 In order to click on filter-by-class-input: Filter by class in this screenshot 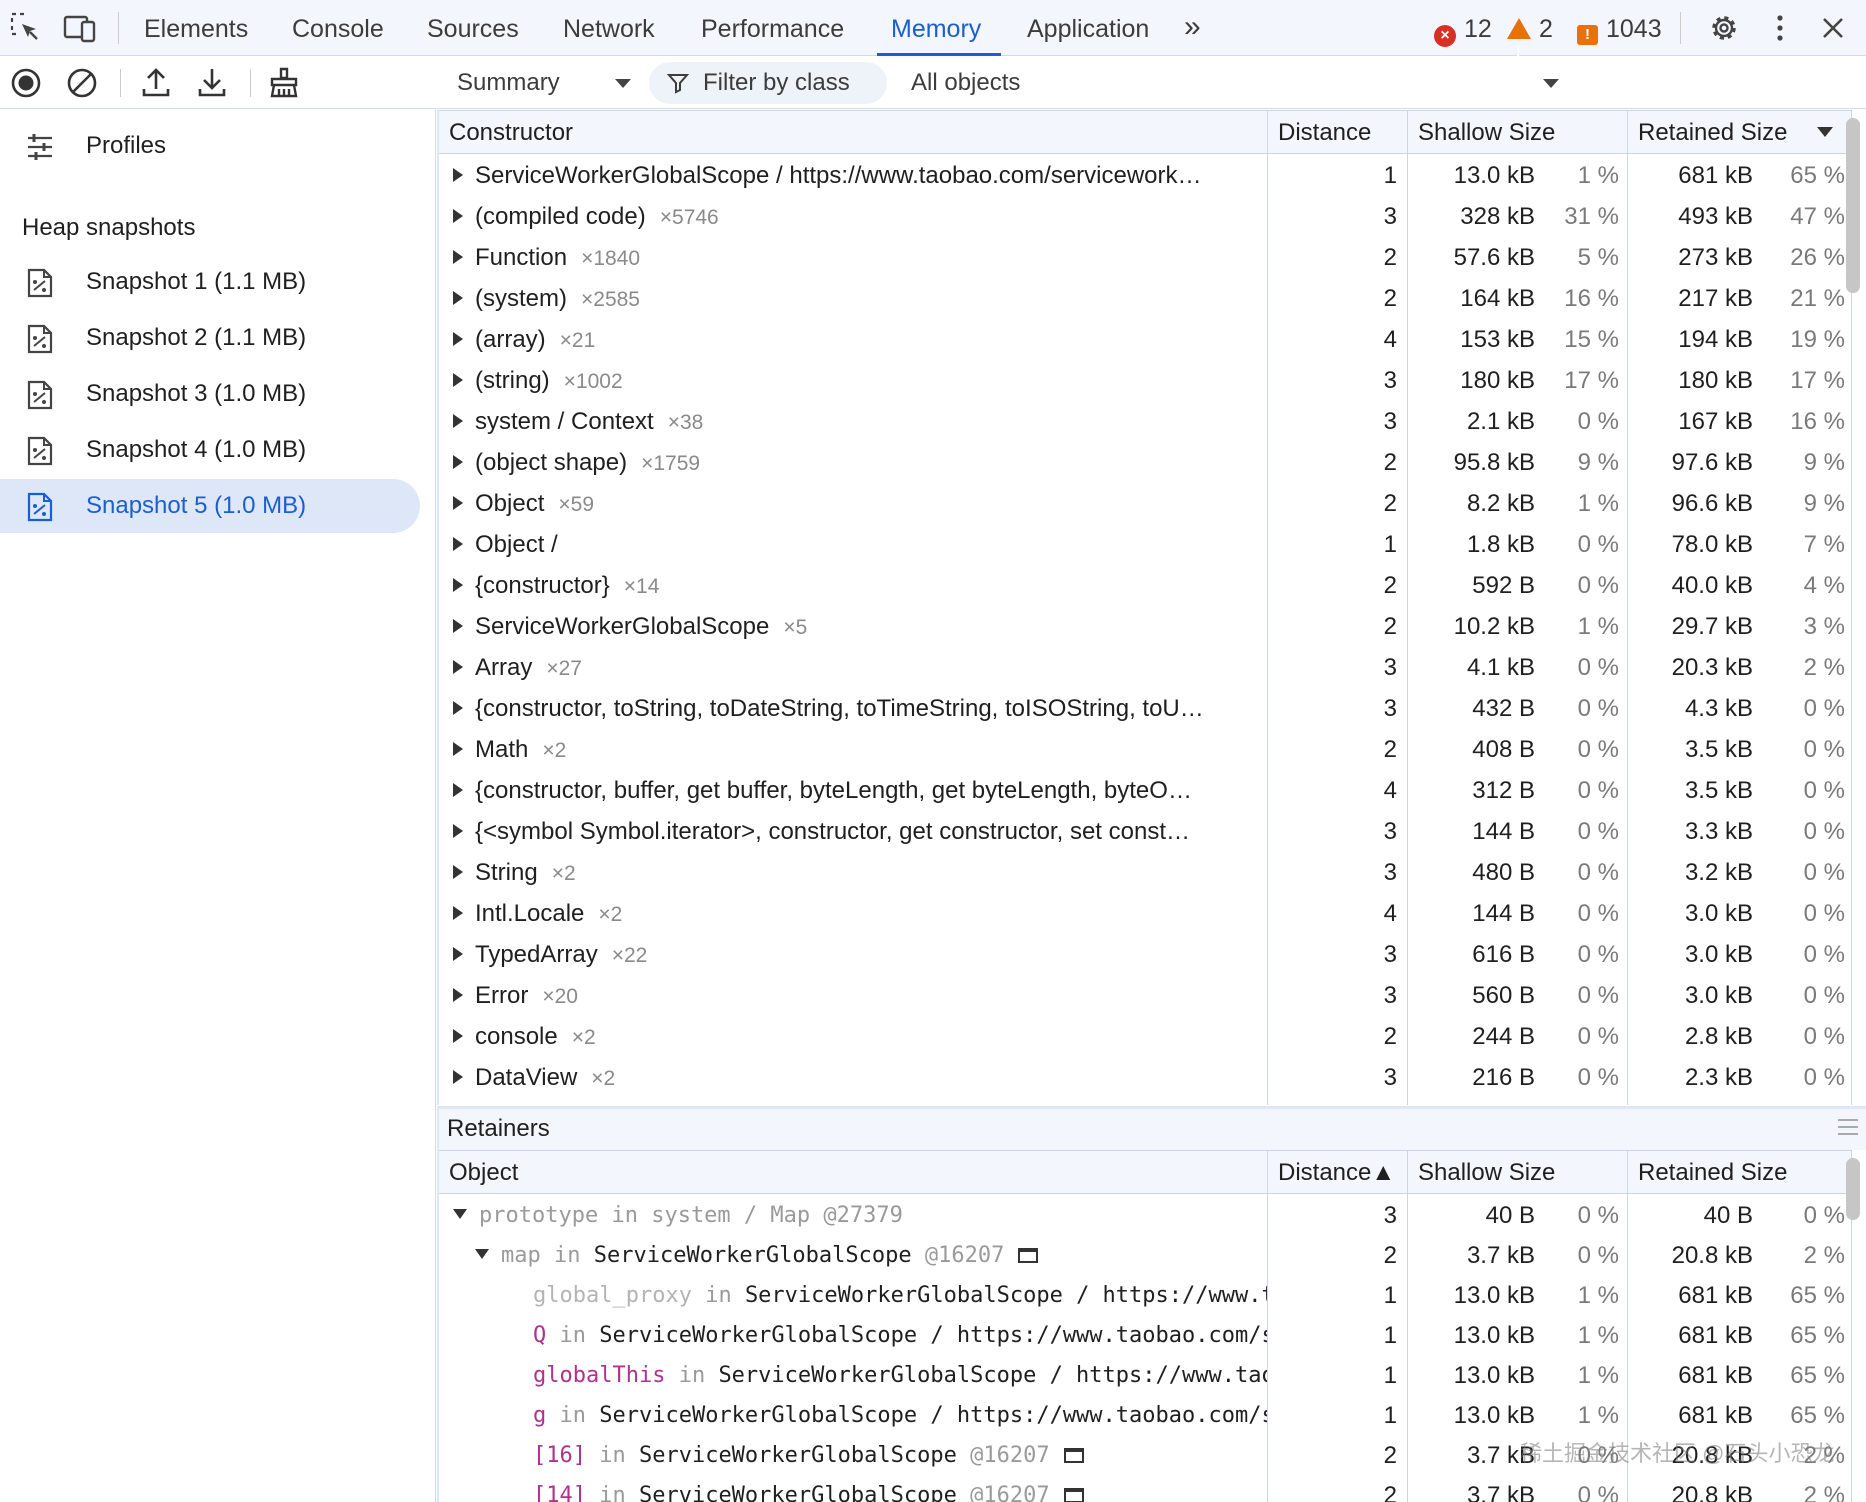, I will do `click(768, 83)`.